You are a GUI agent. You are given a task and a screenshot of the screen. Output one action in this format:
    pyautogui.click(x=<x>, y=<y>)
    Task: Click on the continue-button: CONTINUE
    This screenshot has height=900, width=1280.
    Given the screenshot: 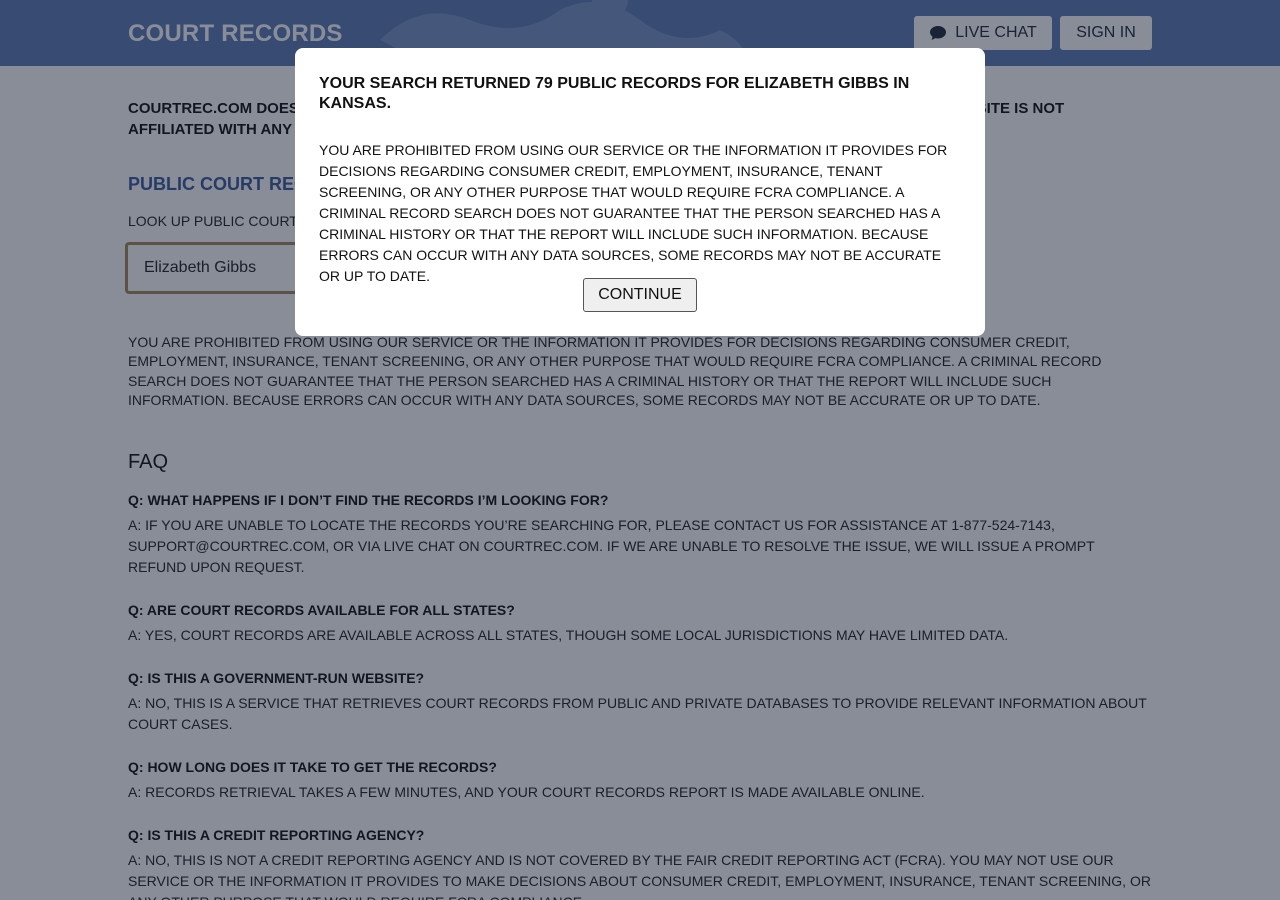 What is the action you would take?
    pyautogui.click(x=640, y=295)
    